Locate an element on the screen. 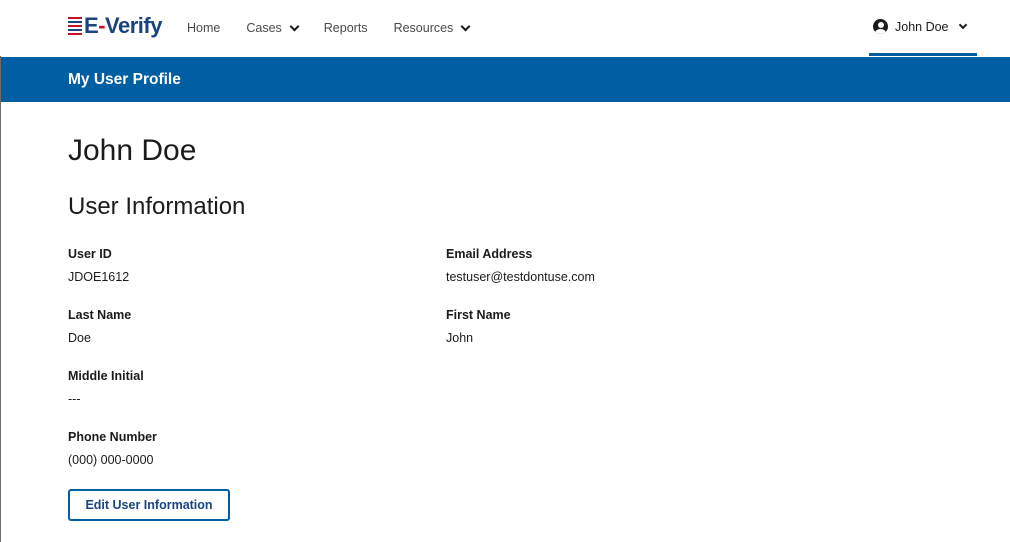 This screenshot has height=542, width=1010. nav-cases: Cases is located at coordinates (273, 28).